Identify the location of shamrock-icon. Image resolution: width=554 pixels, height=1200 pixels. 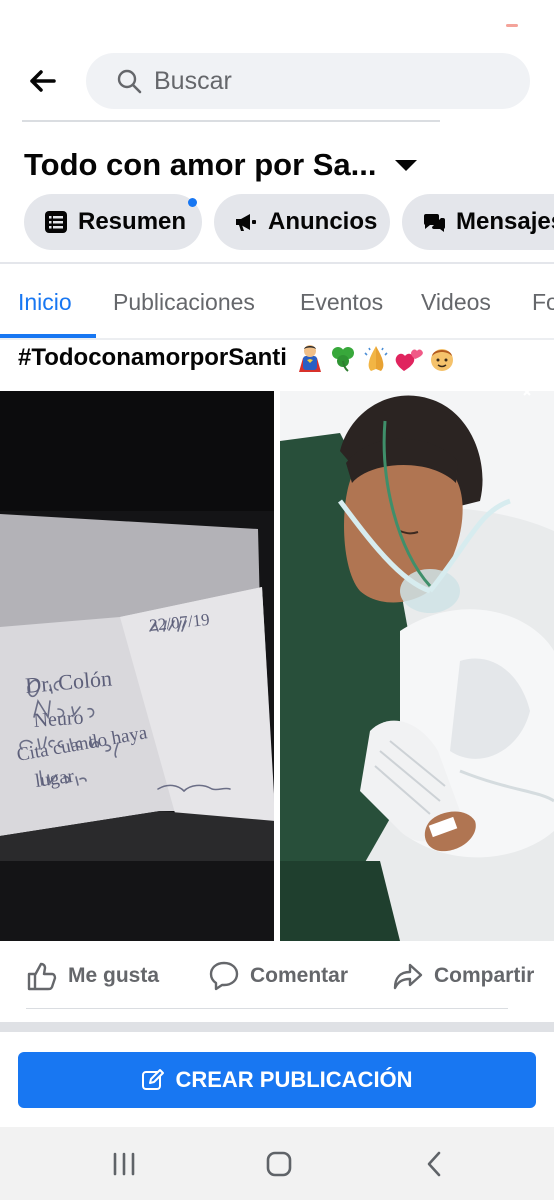
(342, 359).